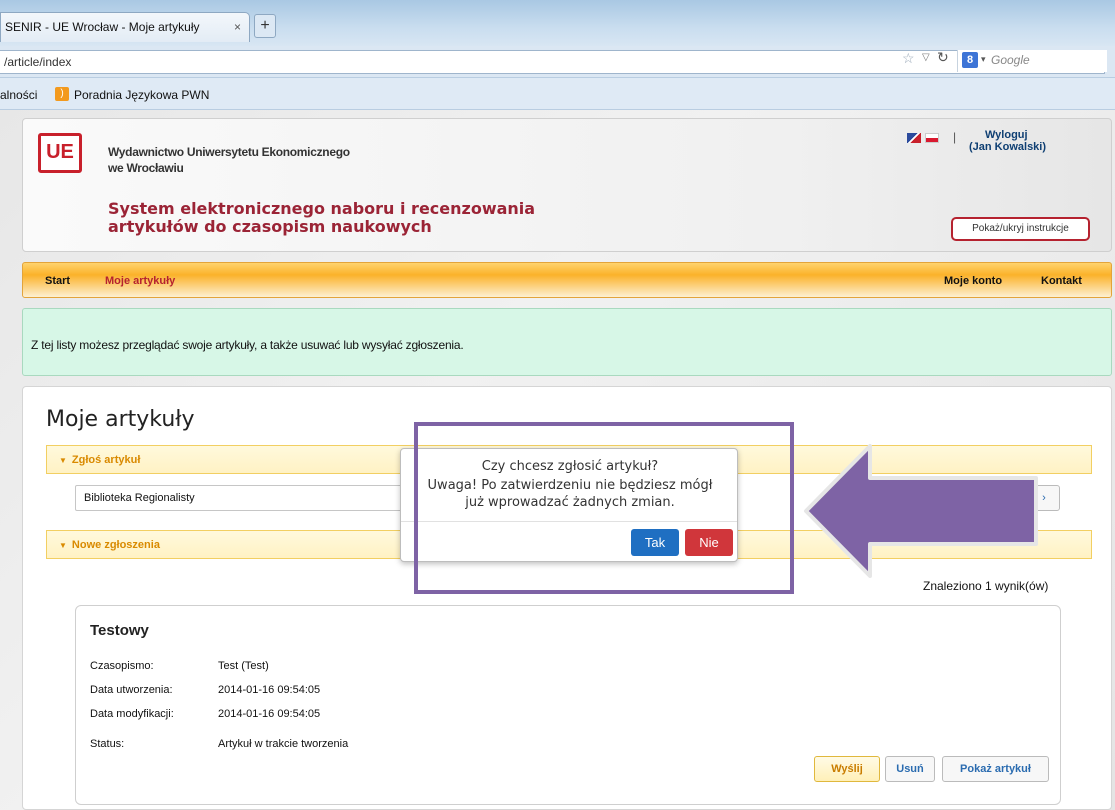 Image resolution: width=1115 pixels, height=810 pixels. Describe the element at coordinates (141, 95) in the screenshot. I see `bookmark-link: Poradnia Językowa PWN` at that location.